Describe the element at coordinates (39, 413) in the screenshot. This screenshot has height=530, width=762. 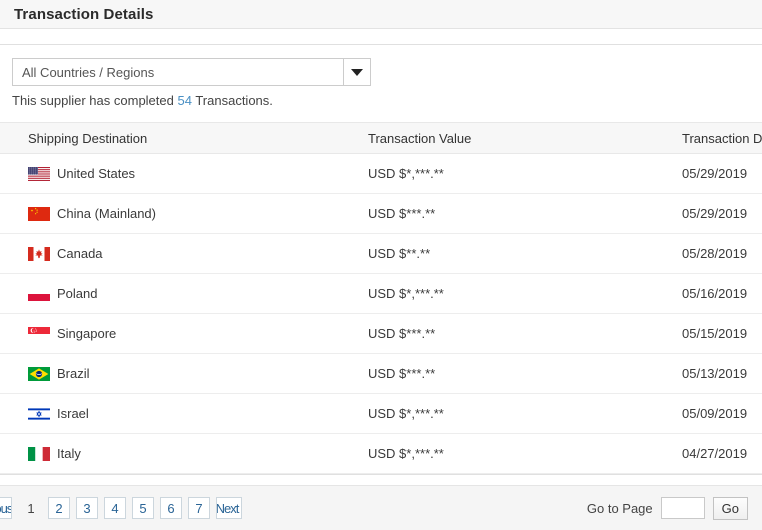
I see `flag-icon-il` at that location.